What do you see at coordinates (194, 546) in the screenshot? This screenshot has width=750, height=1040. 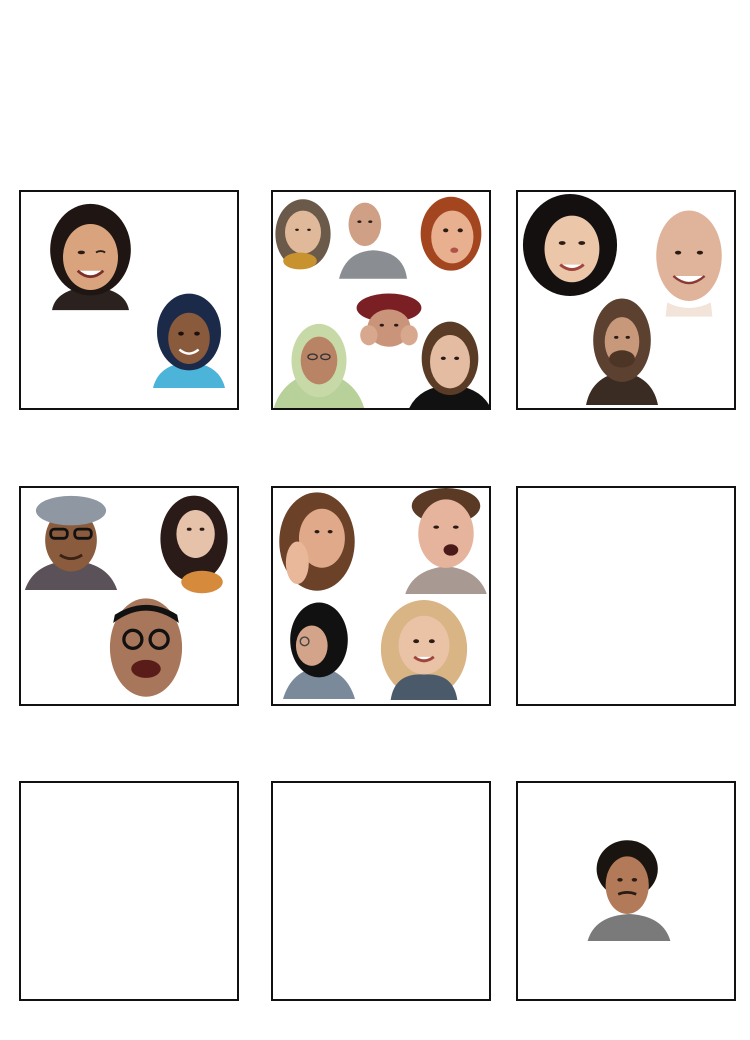 I see `face-woman-eating-pizza` at bounding box center [194, 546].